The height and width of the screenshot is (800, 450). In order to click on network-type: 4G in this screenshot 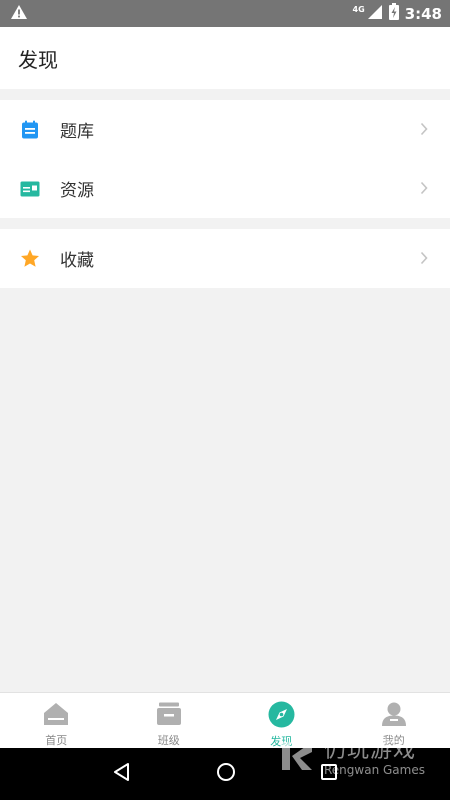, I will do `click(358, 9)`.